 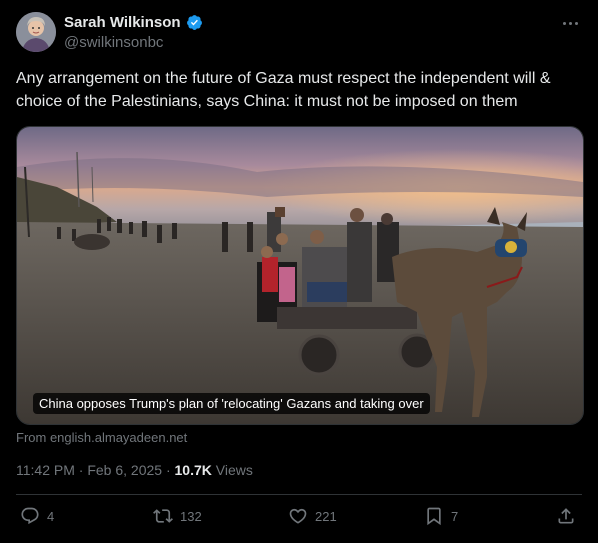 I want to click on like-icon, so click(x=298, y=516).